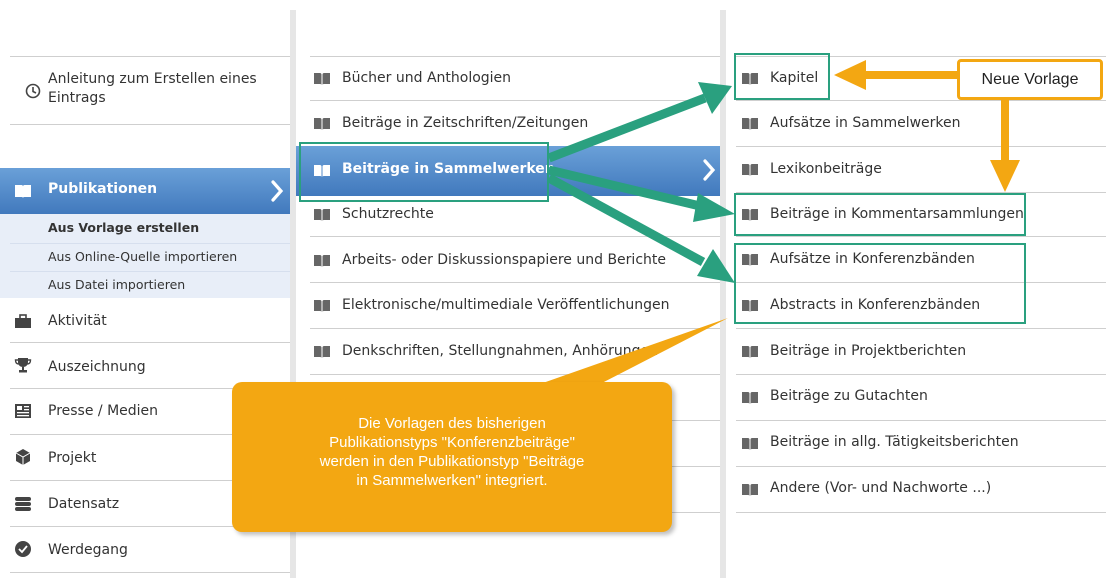 This screenshot has height=578, width=1111. Describe the element at coordinates (452, 480) in the screenshot. I see `callout-line: in Sammelwerken" integriert.` at that location.